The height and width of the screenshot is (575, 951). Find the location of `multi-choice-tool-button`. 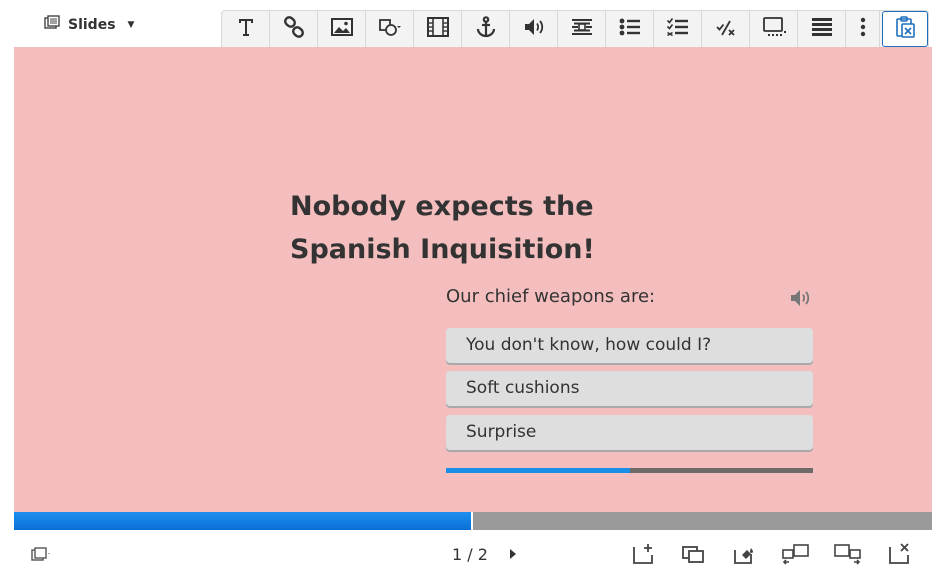

multi-choice-tool-button is located at coordinates (678, 29).